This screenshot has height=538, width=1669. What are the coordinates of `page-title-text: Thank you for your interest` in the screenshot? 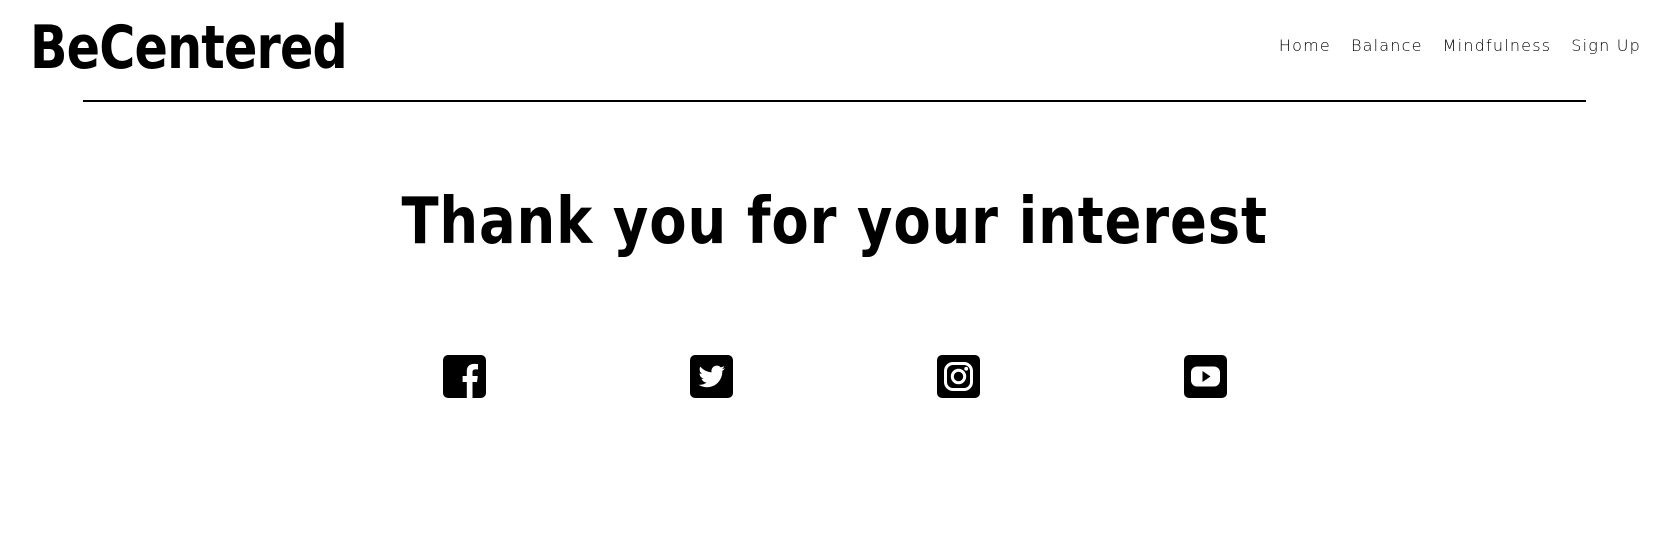 It's located at (834, 222).